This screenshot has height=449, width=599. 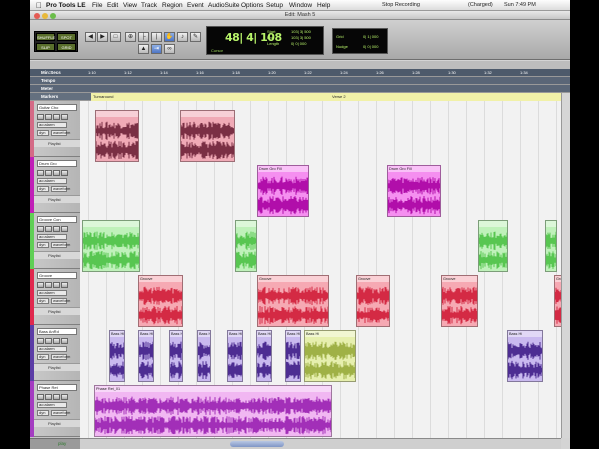 I want to click on horizontal-scrollbar, so click(x=320, y=443).